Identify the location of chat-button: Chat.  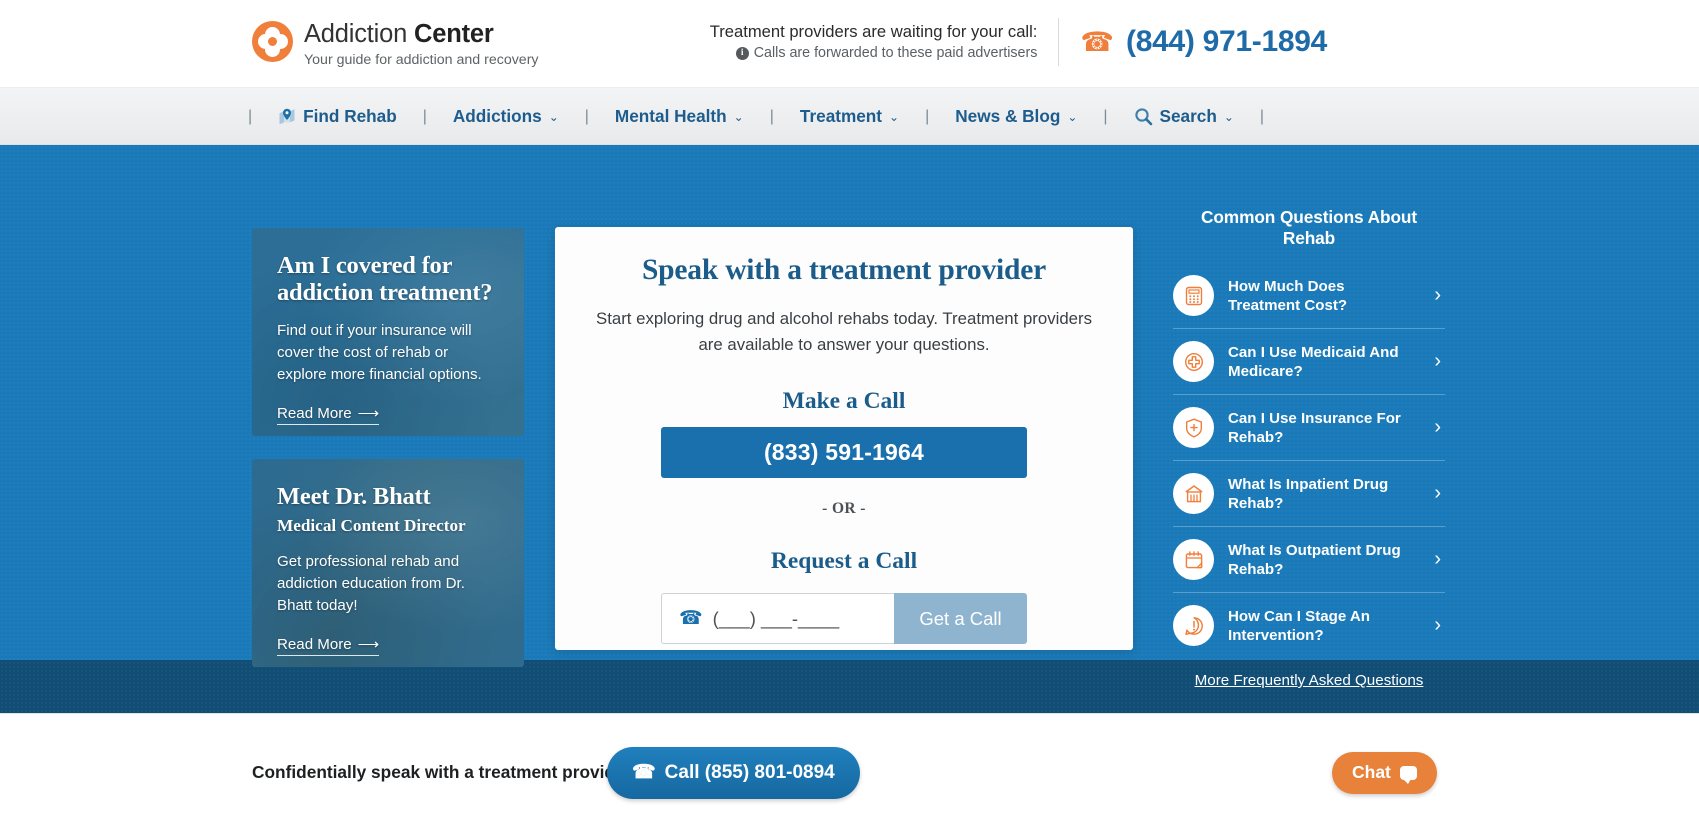
(1384, 772).